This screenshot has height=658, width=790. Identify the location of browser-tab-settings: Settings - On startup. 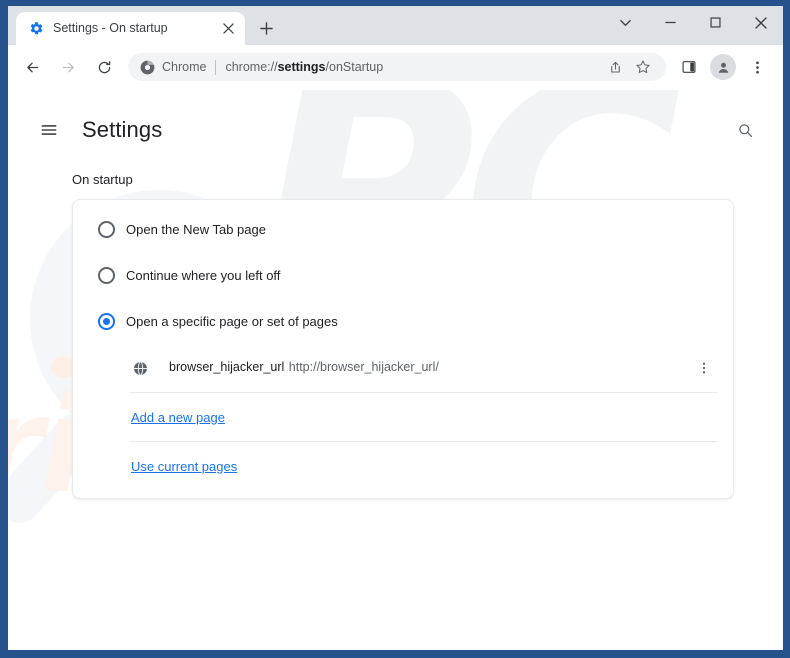
(130, 28).